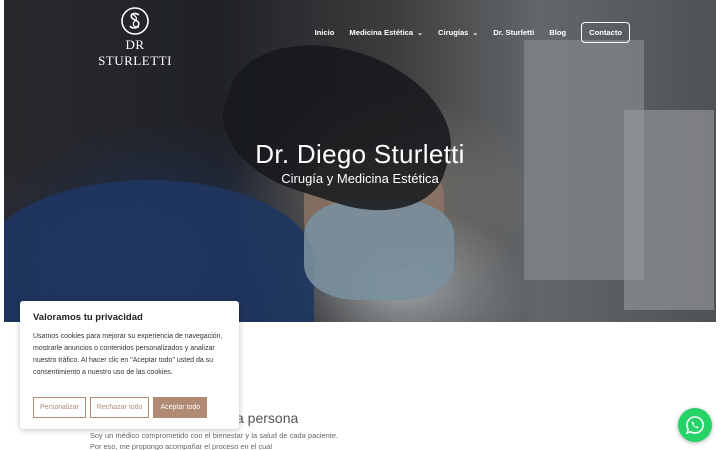 Image resolution: width=720 pixels, height=450 pixels. I want to click on ds-monogram-icon, so click(135, 21).